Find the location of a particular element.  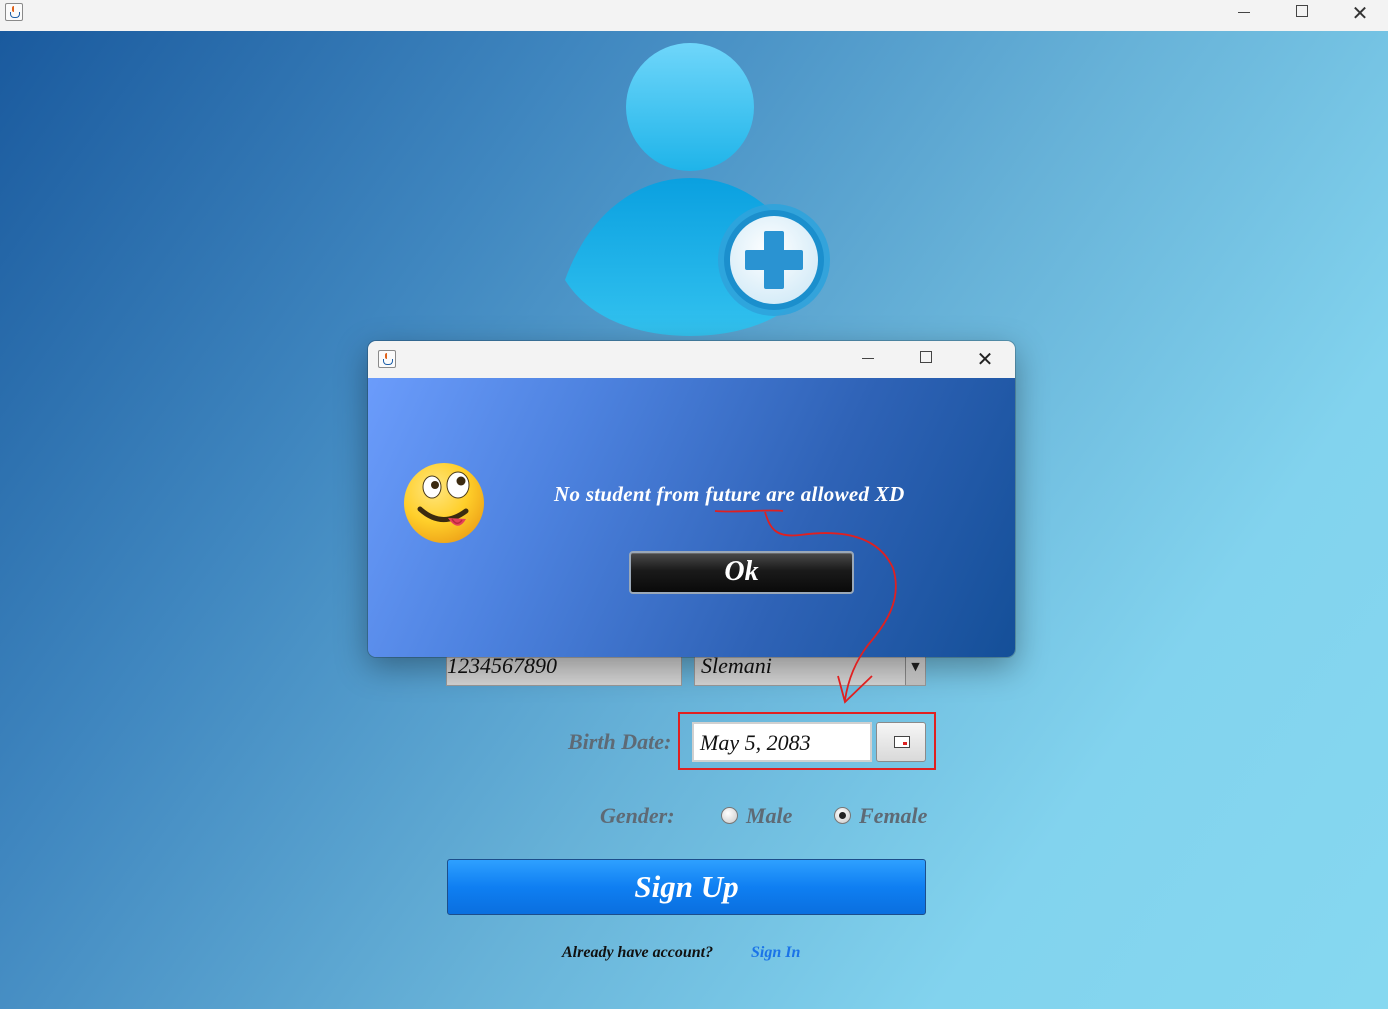

gender-female-label: Female is located at coordinates (893, 816).